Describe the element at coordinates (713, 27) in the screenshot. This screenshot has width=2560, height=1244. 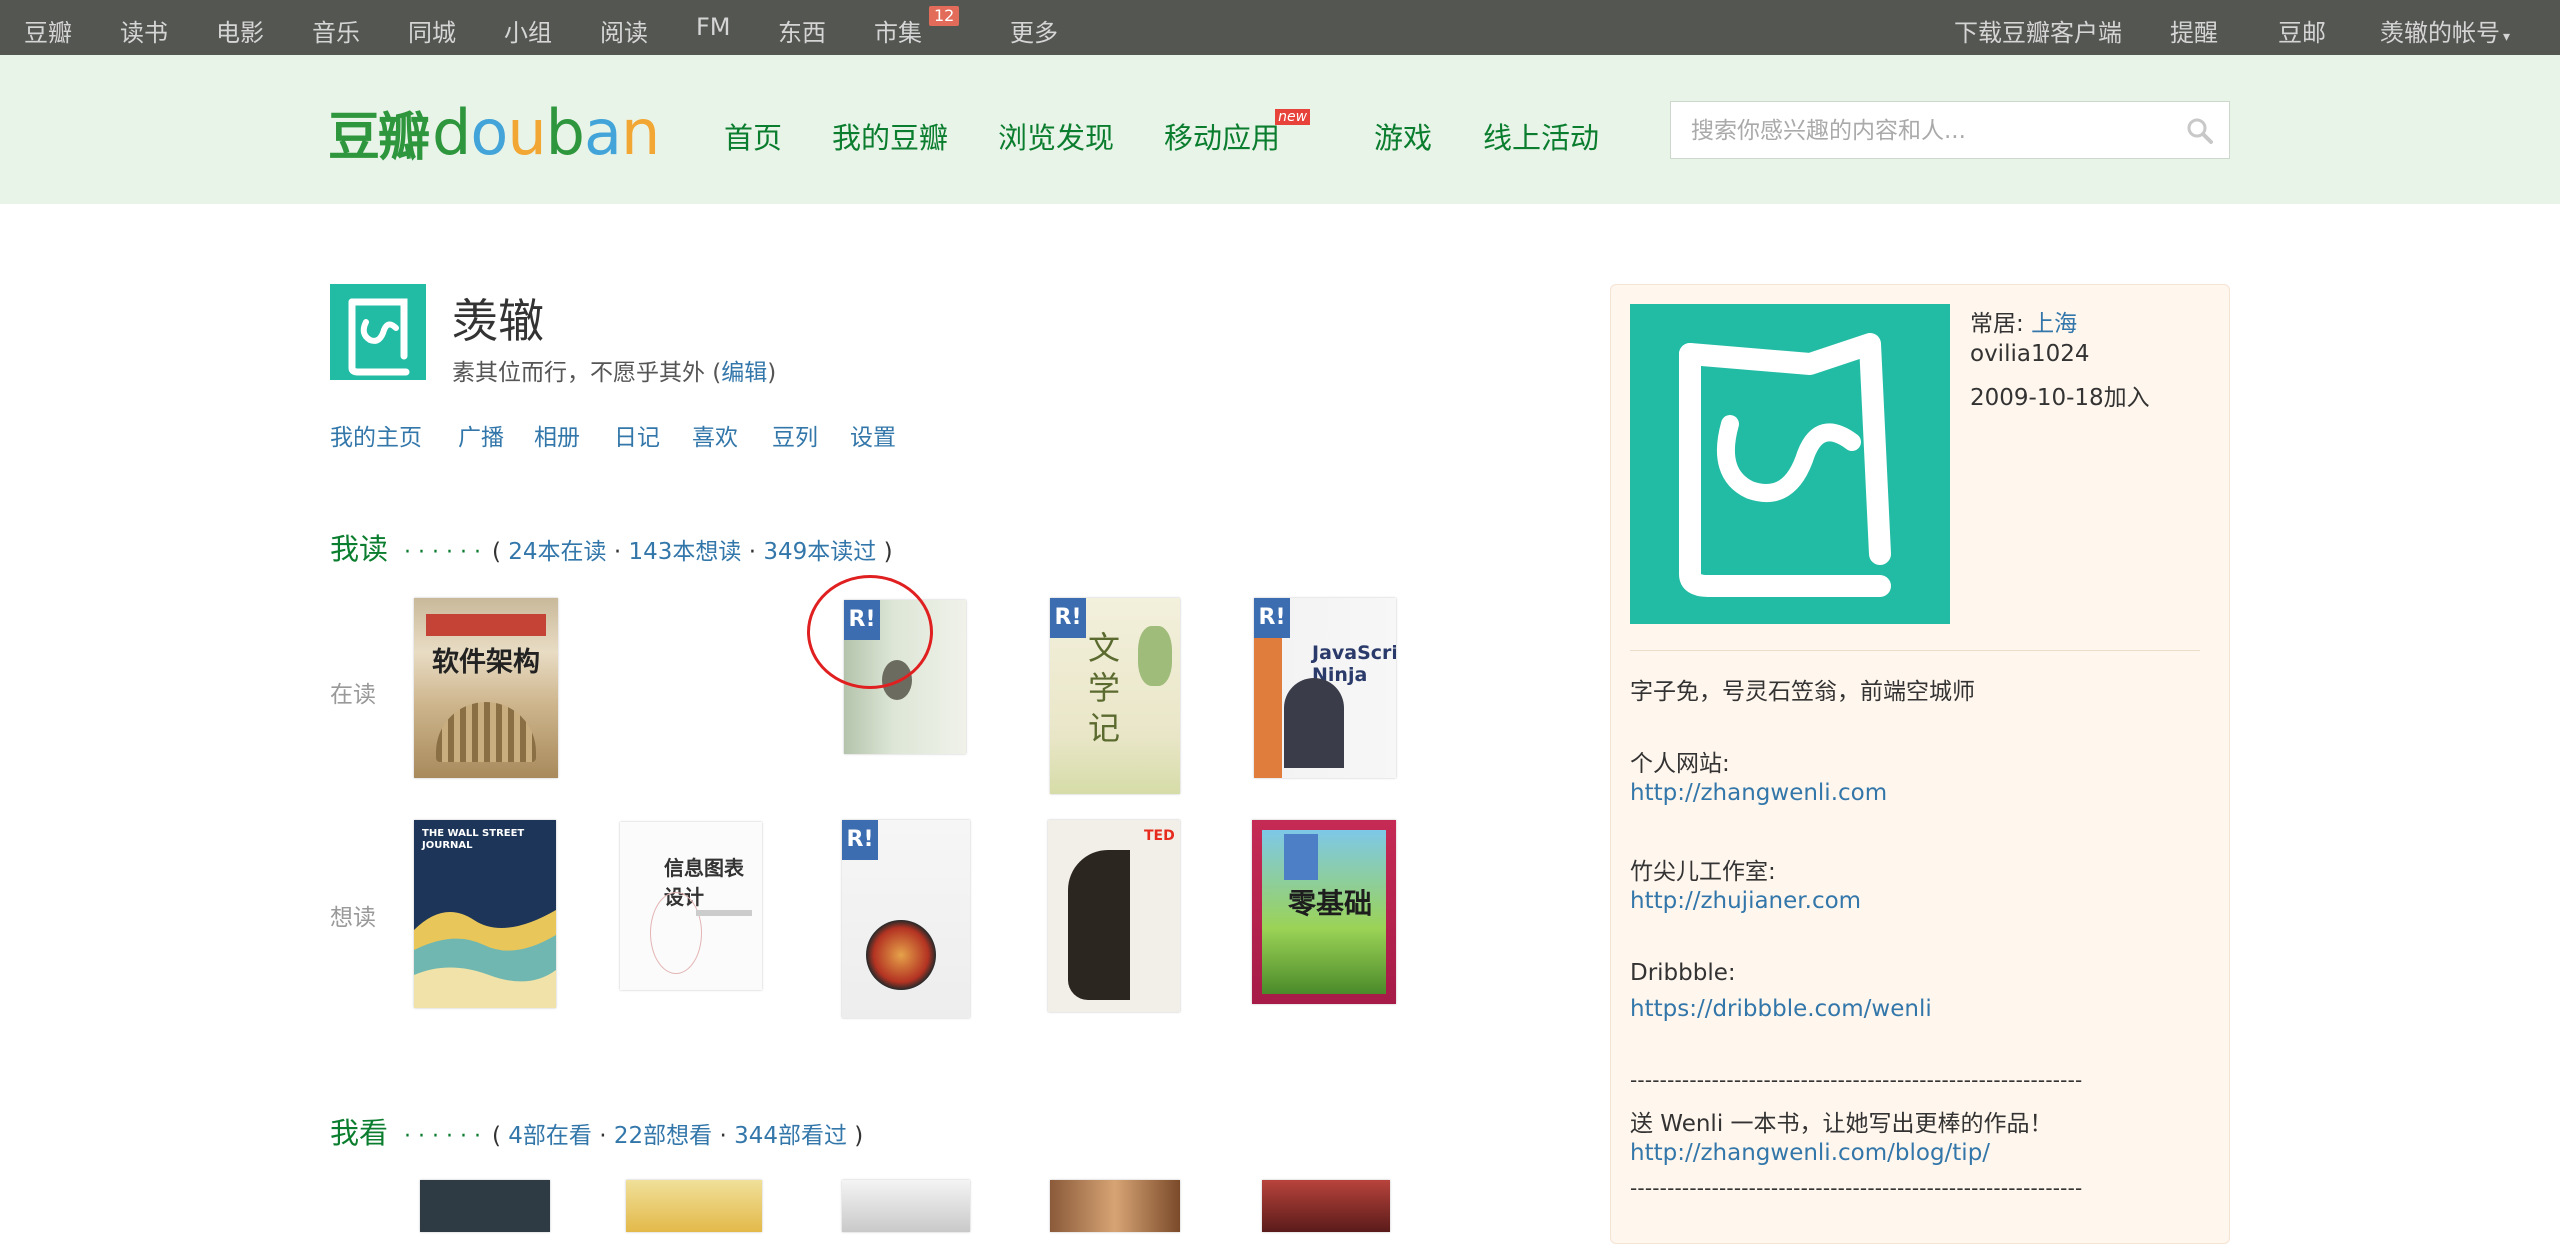
I see `global-nav-fm: FM` at that location.